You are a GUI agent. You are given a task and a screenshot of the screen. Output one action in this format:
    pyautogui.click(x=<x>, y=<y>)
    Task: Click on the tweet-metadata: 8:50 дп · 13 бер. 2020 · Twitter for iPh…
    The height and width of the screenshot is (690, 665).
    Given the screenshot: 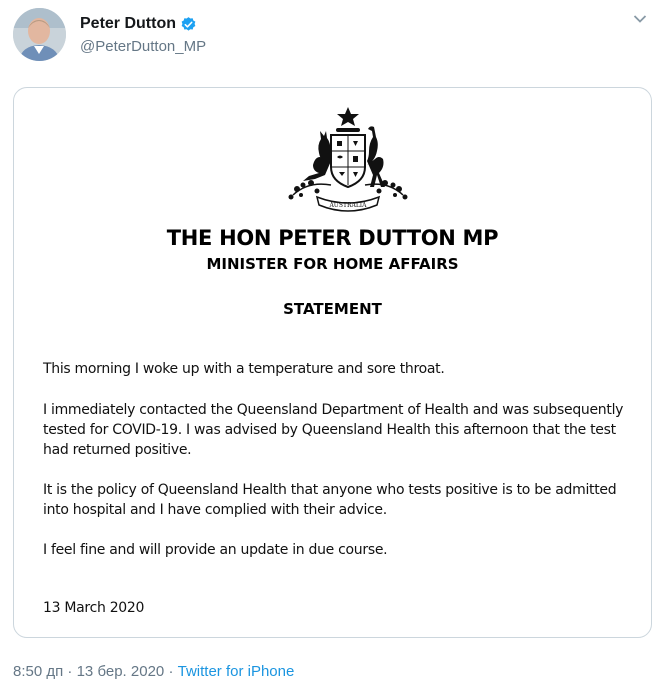 What is the action you would take?
    pyautogui.click(x=153, y=671)
    